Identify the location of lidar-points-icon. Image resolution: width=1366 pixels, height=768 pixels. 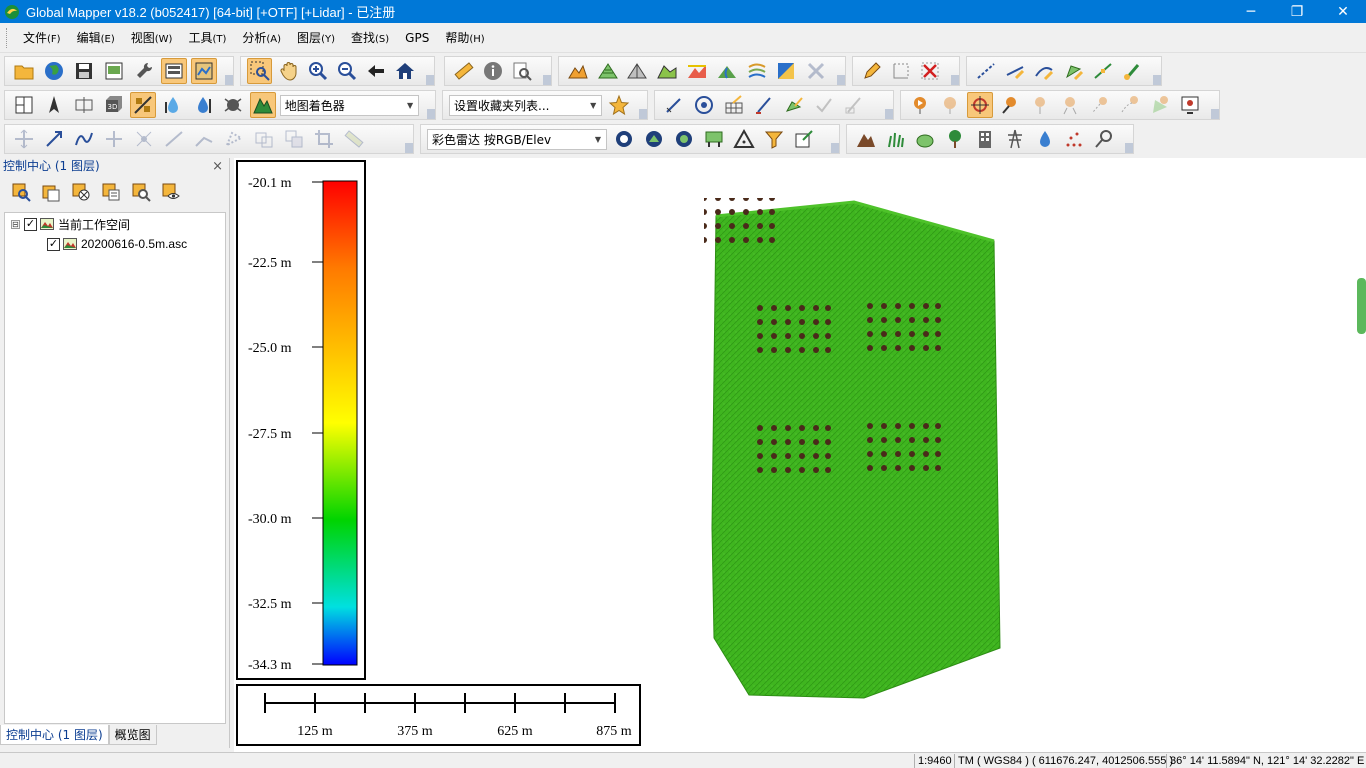
(233, 105).